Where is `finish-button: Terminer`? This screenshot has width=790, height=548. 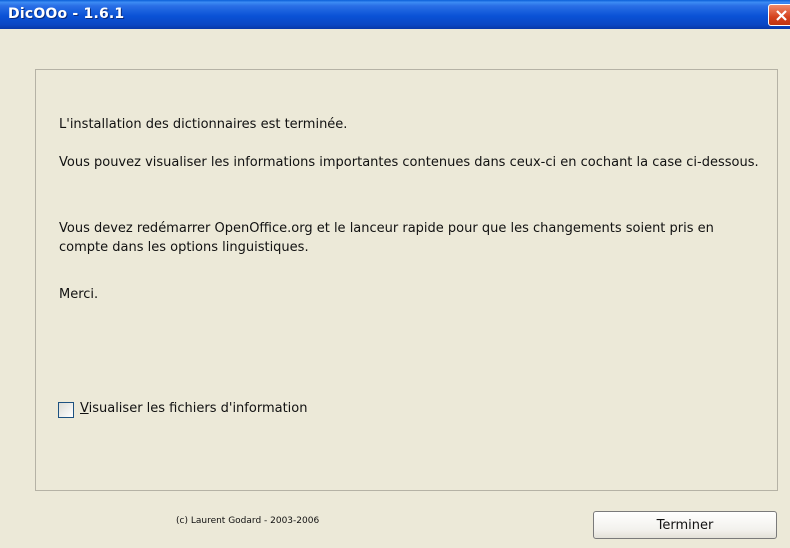 finish-button: Terminer is located at coordinates (685, 525).